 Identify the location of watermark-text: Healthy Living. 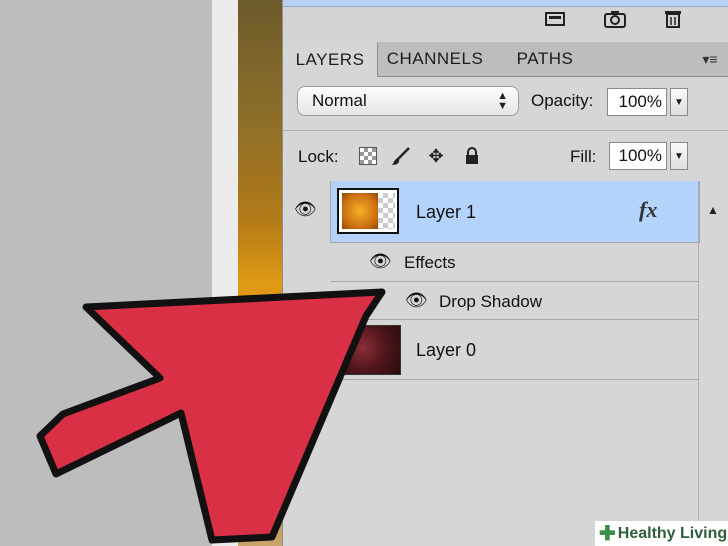
(672, 533).